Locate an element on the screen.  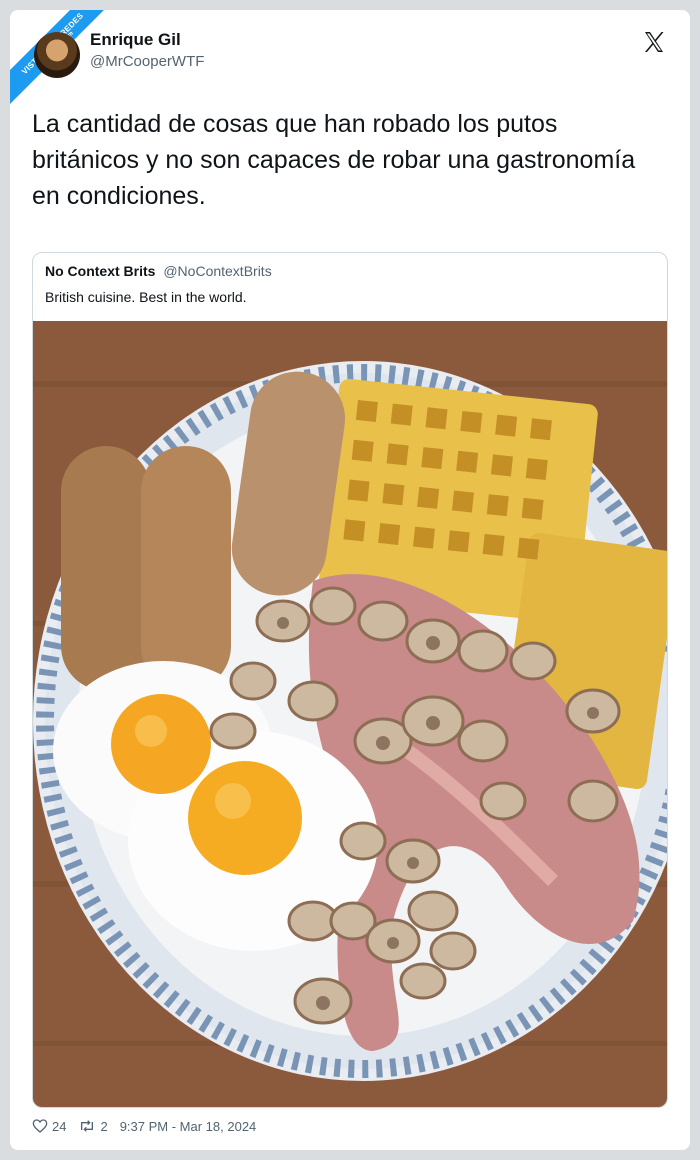
author-name: Enrique Gil is located at coordinates (135, 40).